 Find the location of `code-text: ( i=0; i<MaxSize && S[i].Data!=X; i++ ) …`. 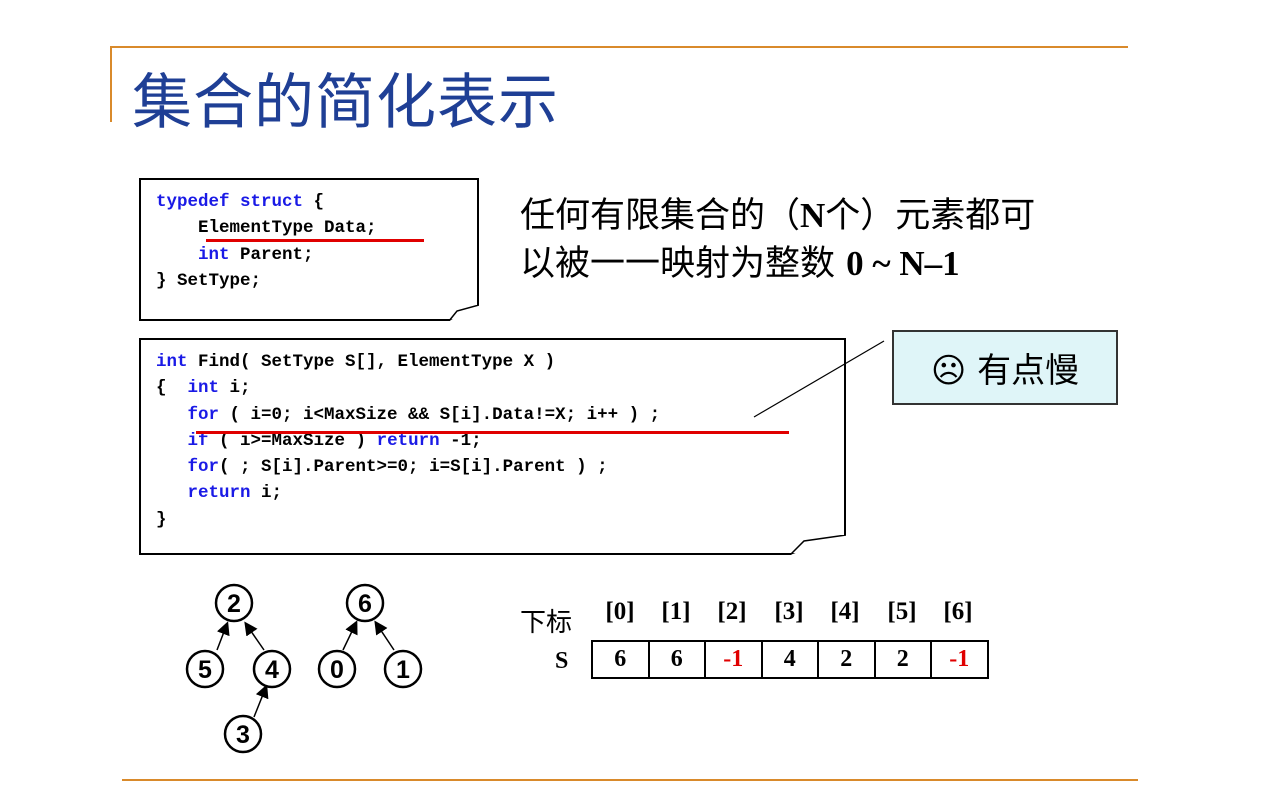

code-text: ( i=0; i<MaxSize && S[i].Data!=X; i++ ) … is located at coordinates (440, 414).